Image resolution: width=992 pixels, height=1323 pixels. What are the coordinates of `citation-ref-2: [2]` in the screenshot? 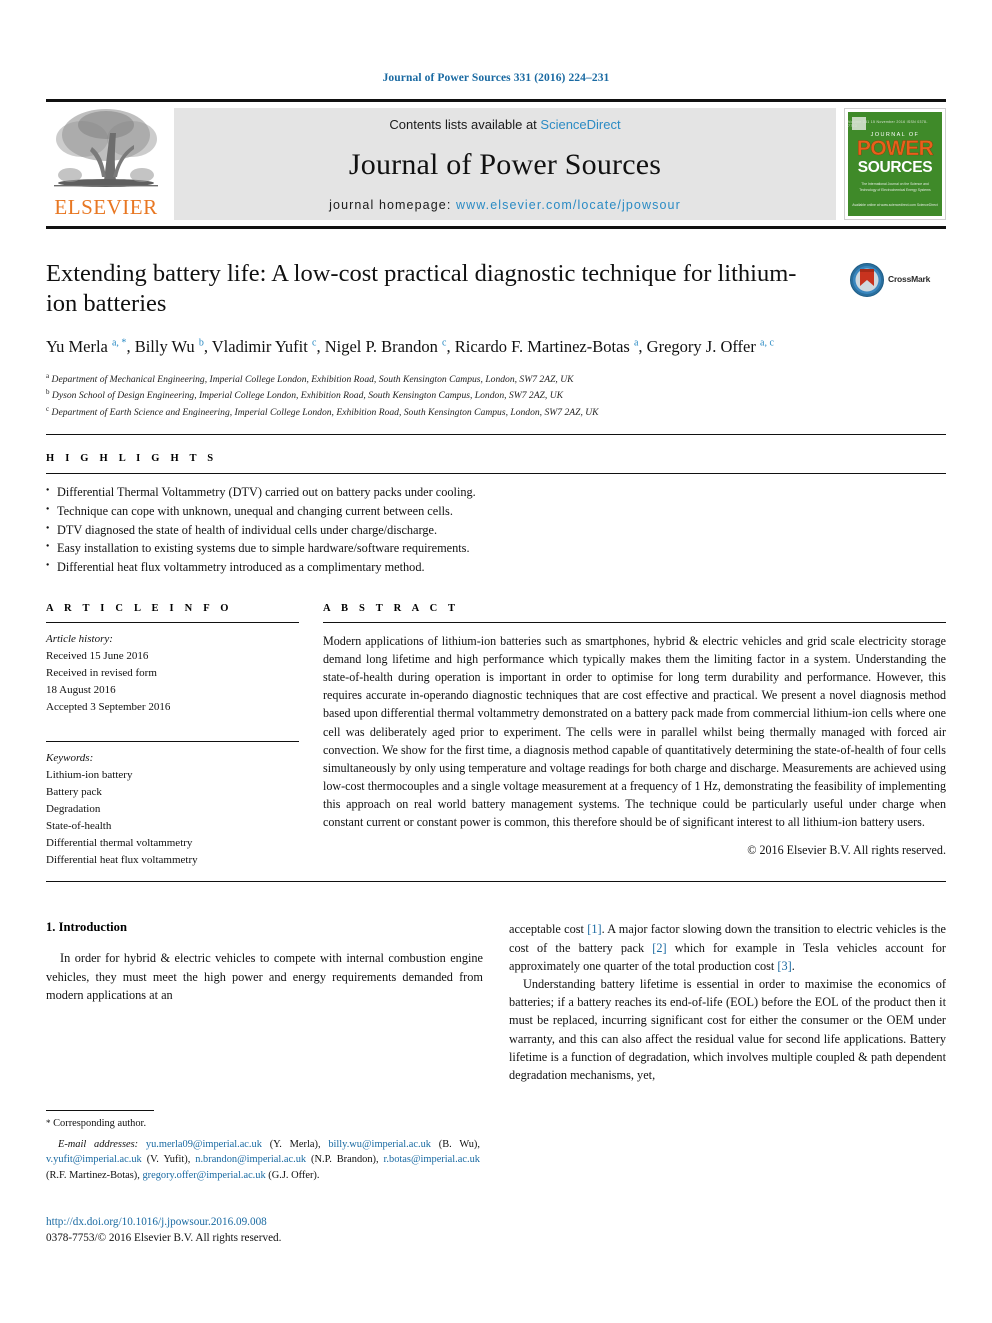 It's located at (659, 948).